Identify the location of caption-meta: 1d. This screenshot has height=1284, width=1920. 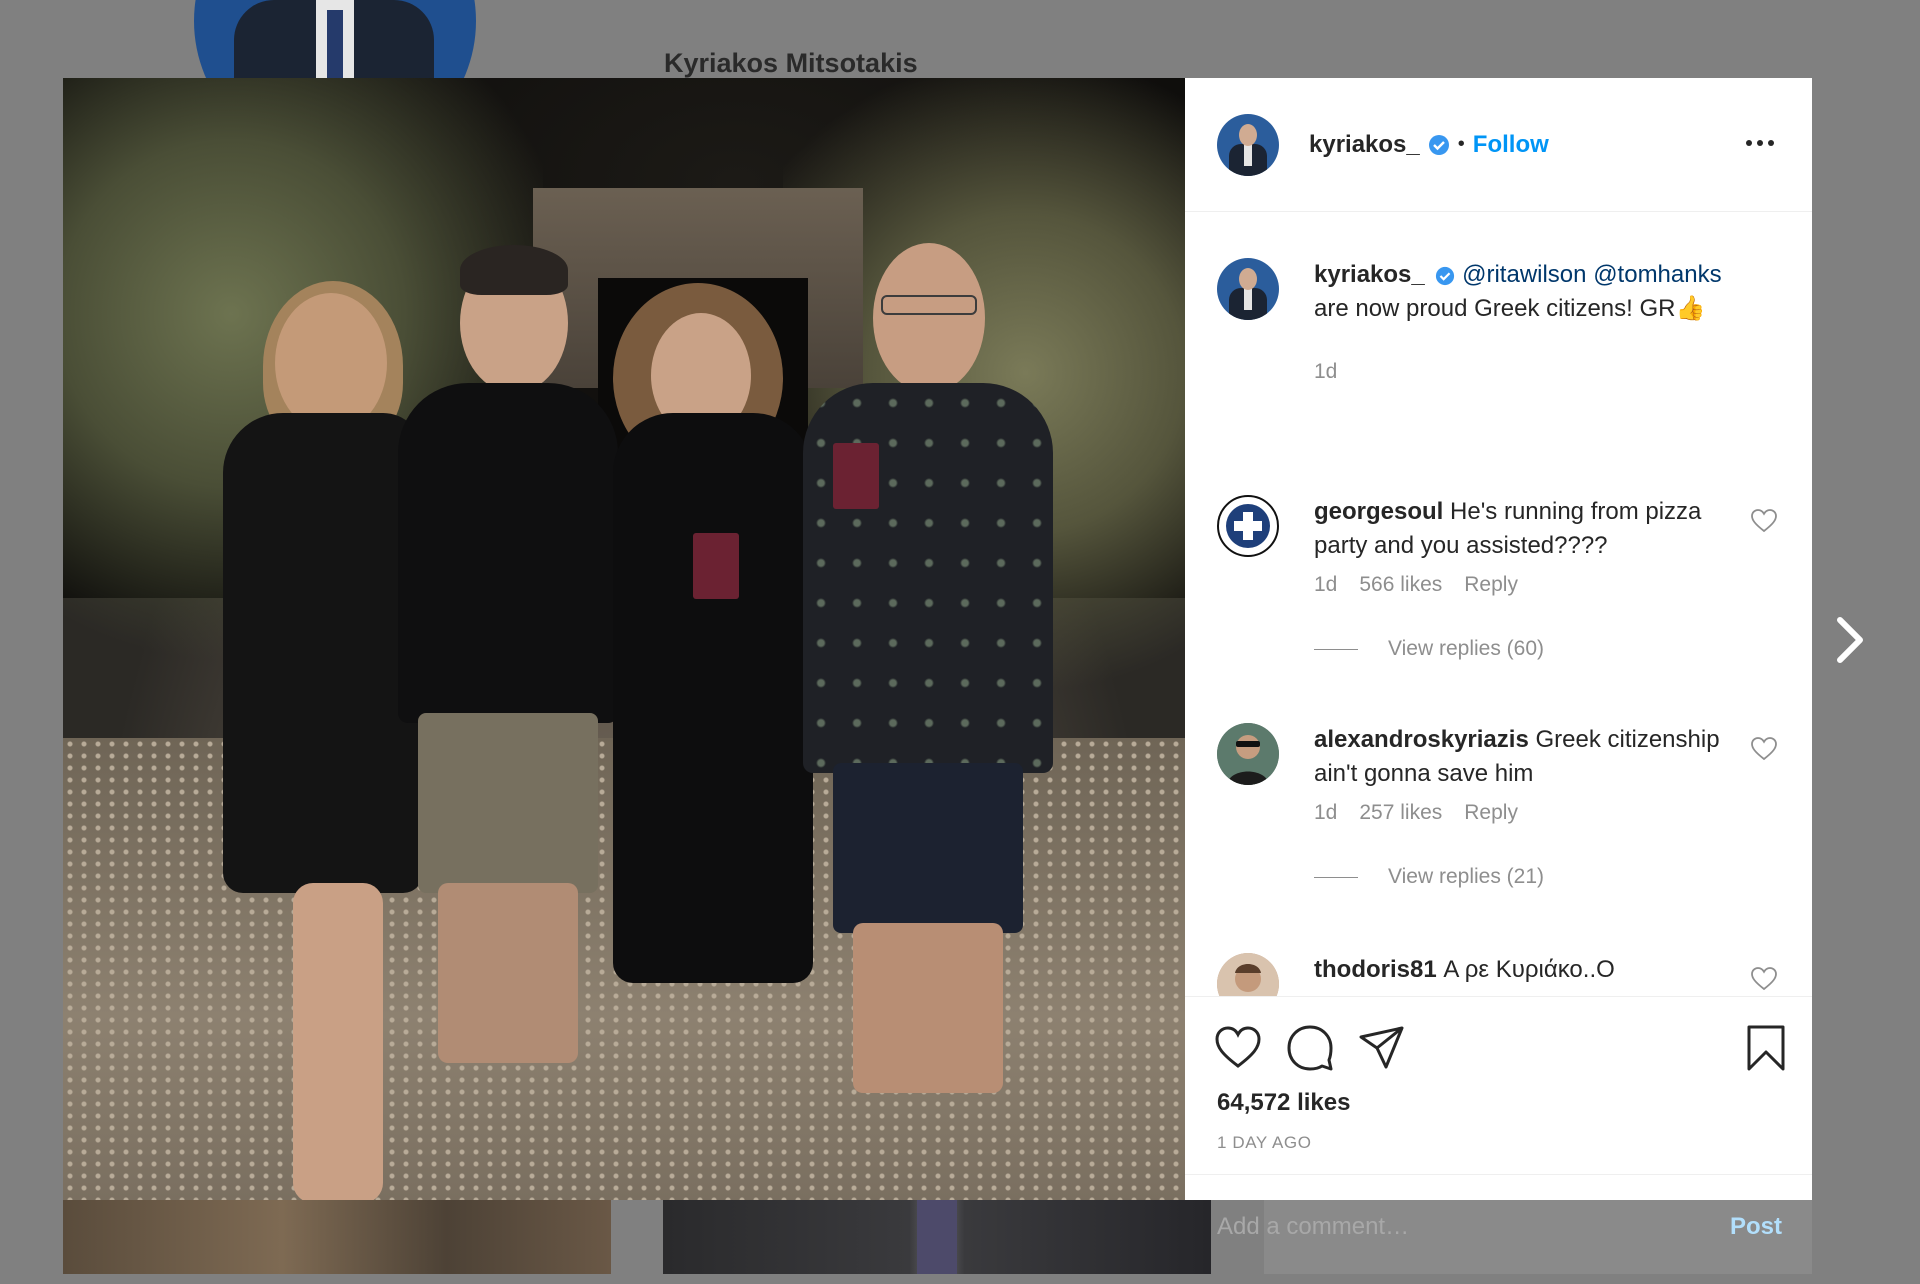
(1325, 372).